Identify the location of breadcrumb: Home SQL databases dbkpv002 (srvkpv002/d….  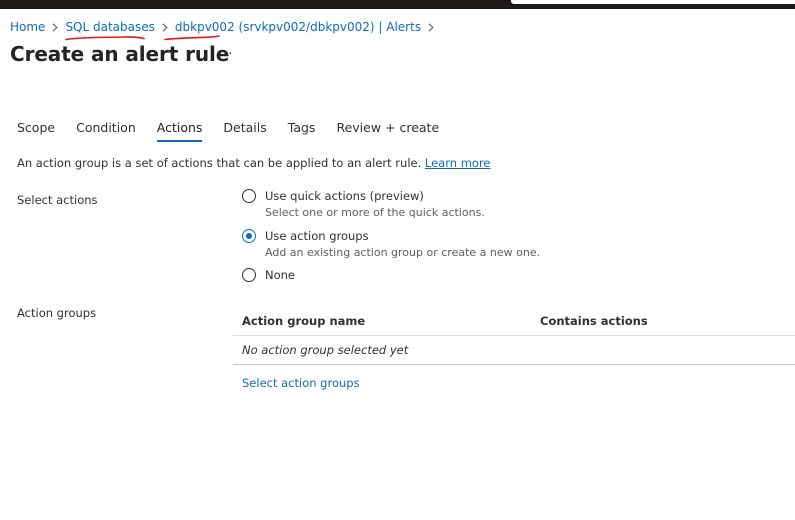
(225, 27).